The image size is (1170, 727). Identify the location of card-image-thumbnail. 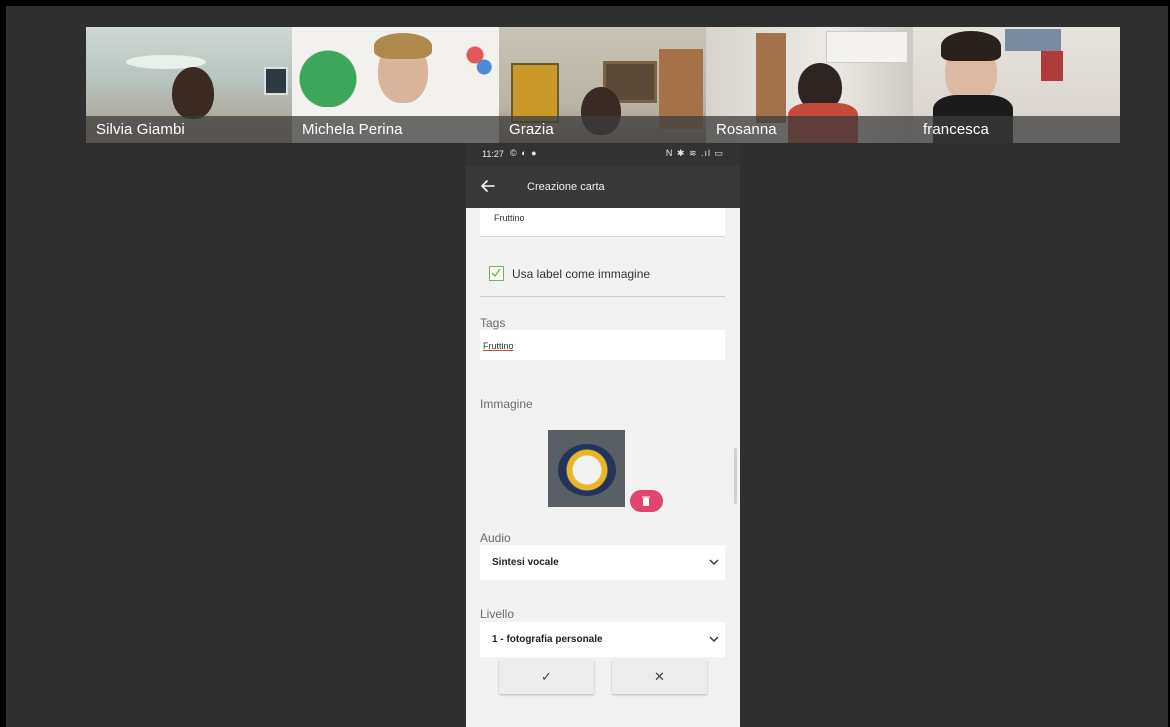
(586, 468).